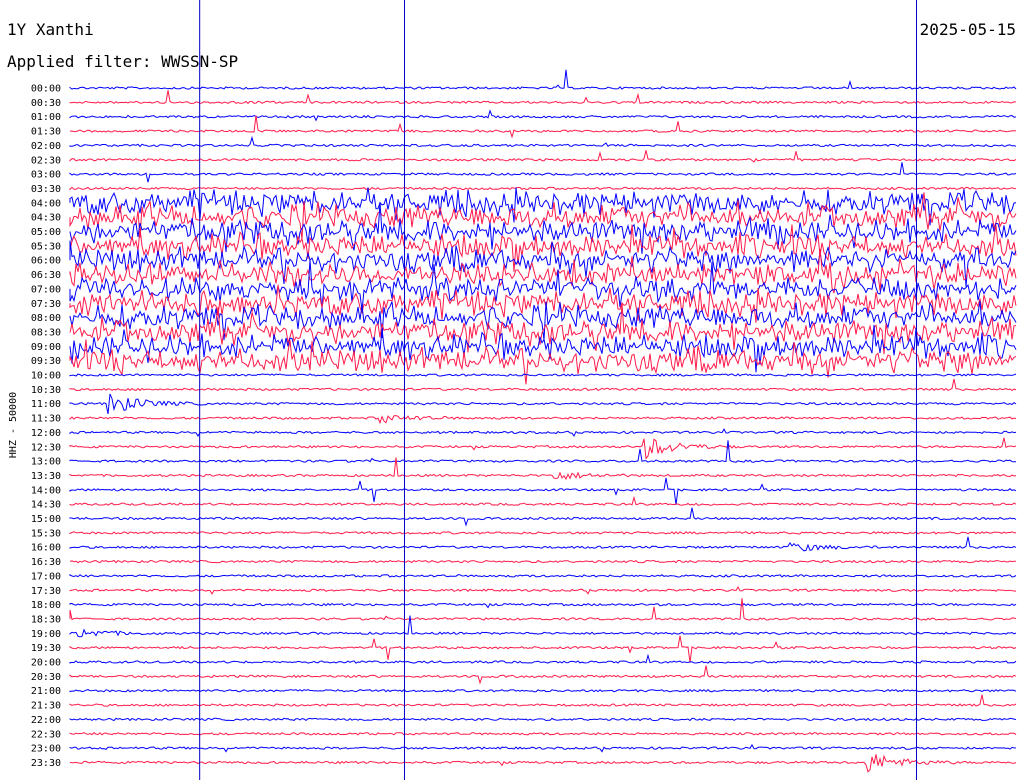  What do you see at coordinates (46, 103) in the screenshot?
I see `row-time-label: 00:30` at bounding box center [46, 103].